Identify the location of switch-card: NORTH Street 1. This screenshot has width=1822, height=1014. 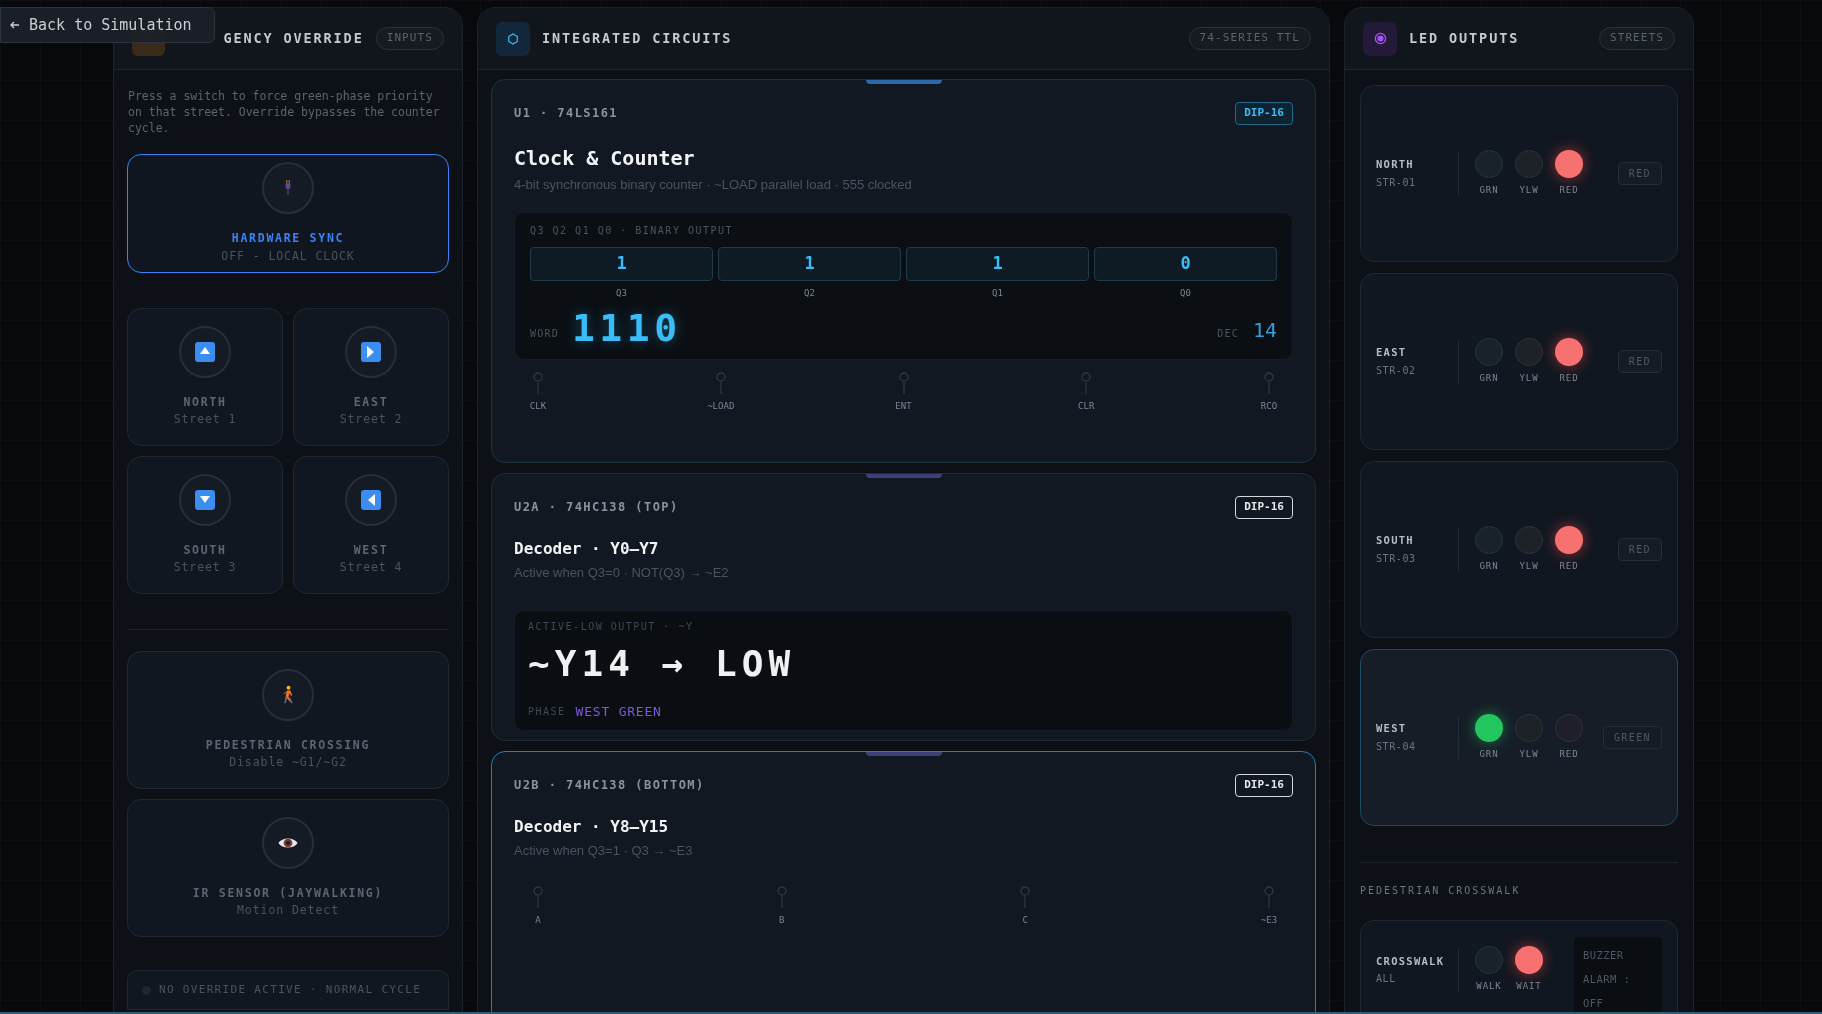
(205, 377).